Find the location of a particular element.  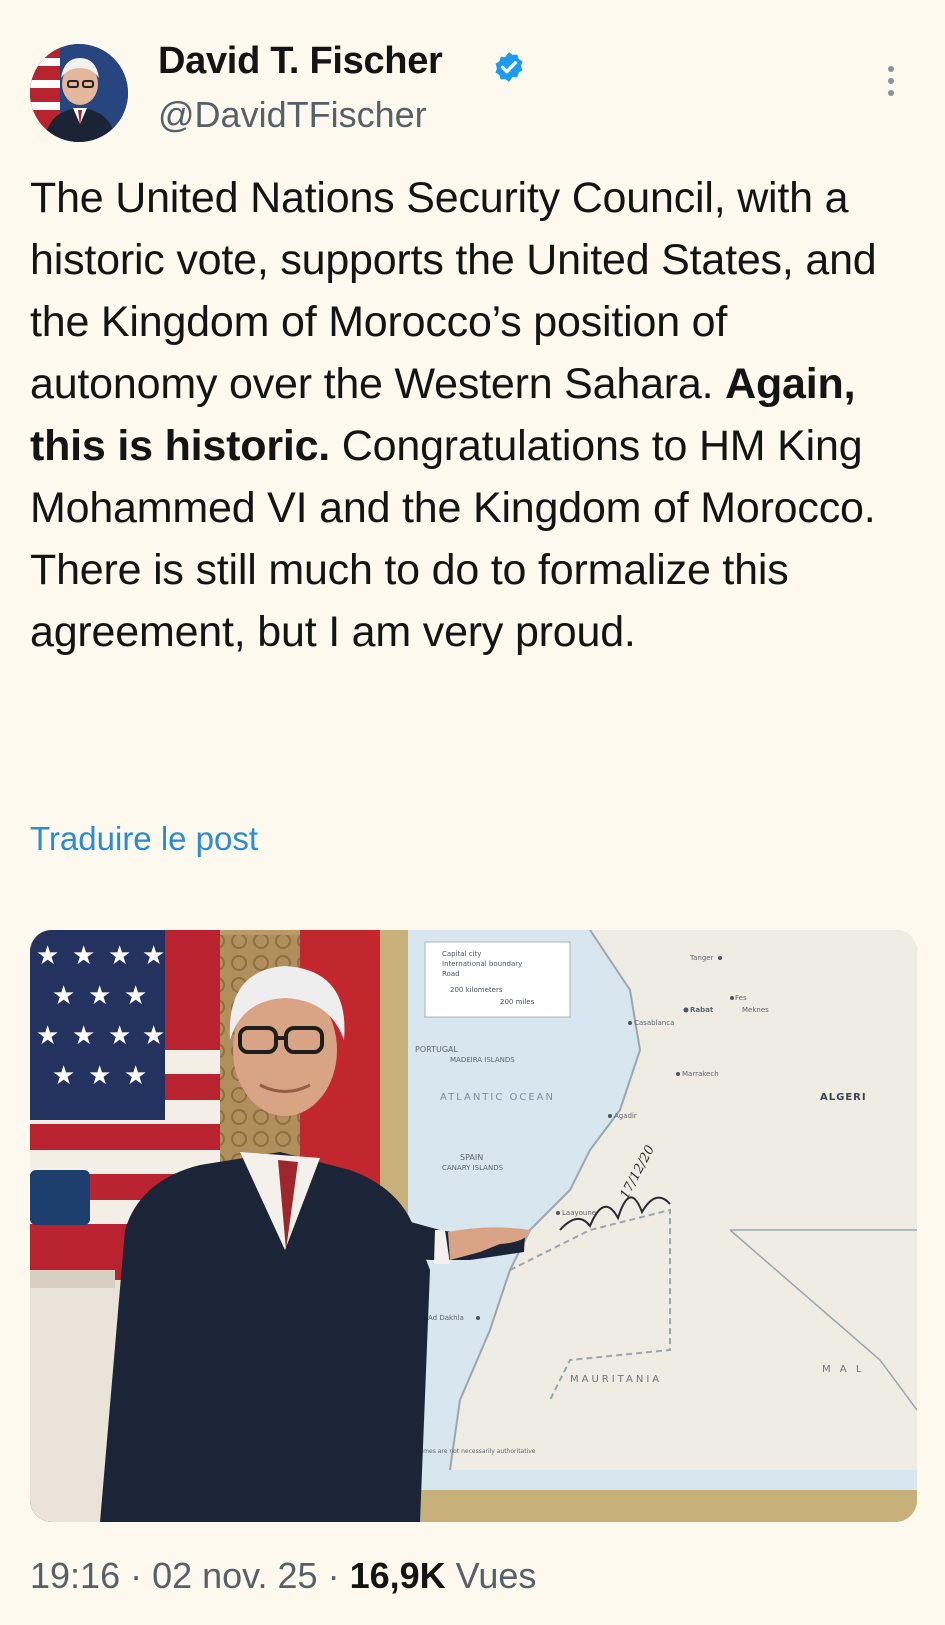

verified-badge-icon is located at coordinates (509, 67).